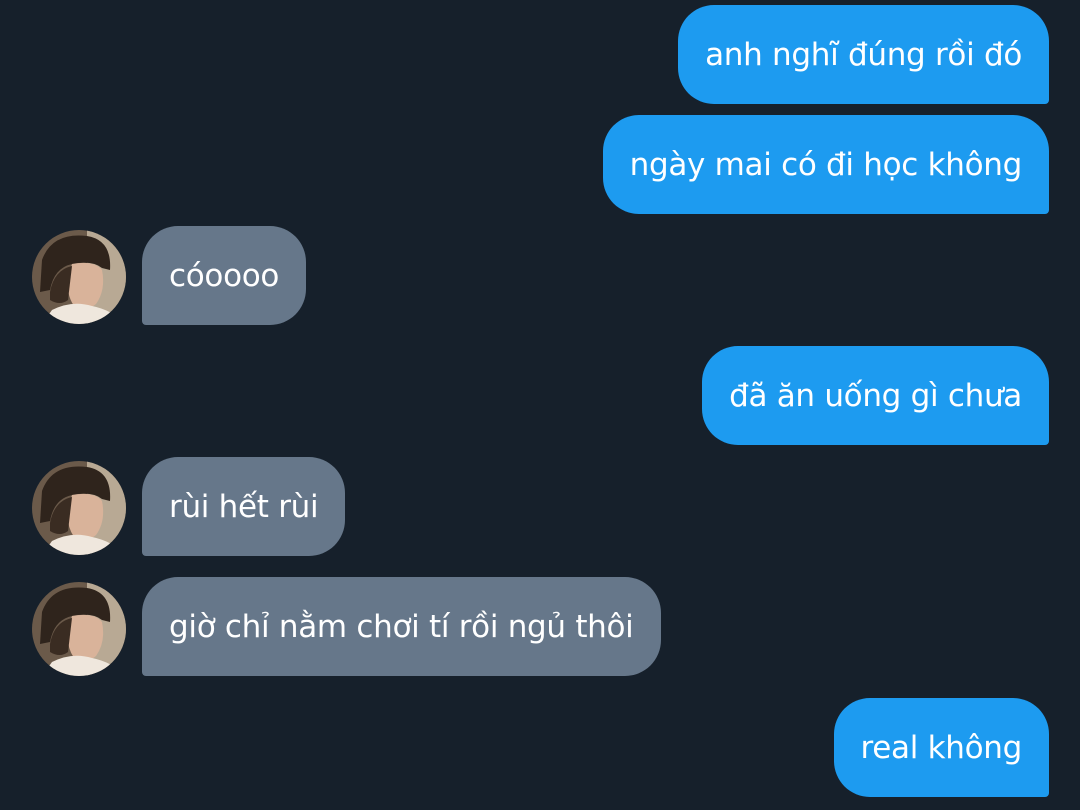 This screenshot has height=810, width=1080. I want to click on received-message-bubble: cóoooo, so click(224, 275).